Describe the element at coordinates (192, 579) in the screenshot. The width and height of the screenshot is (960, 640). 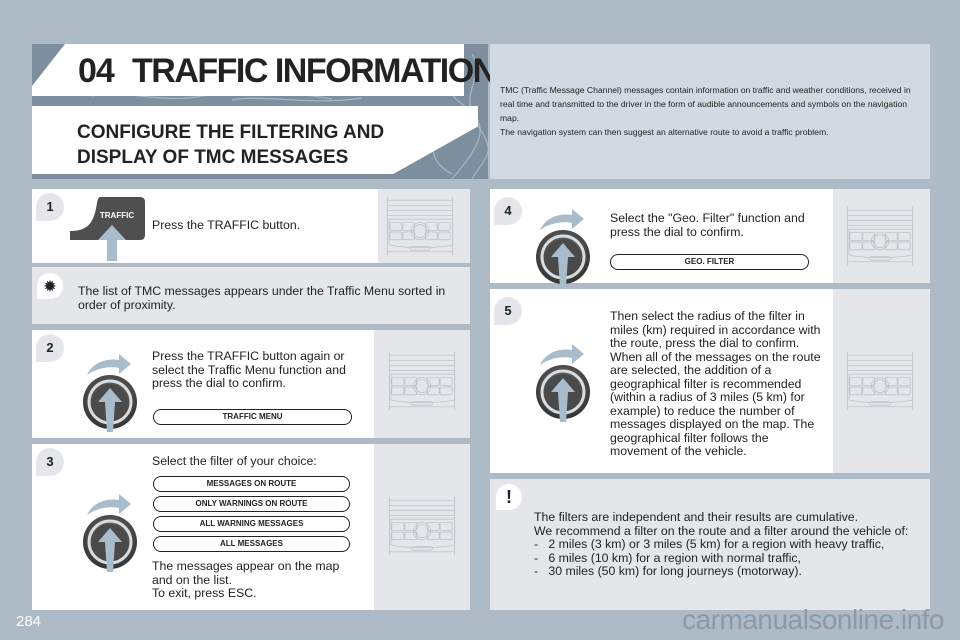
I see `text-line: and on the list.` at that location.